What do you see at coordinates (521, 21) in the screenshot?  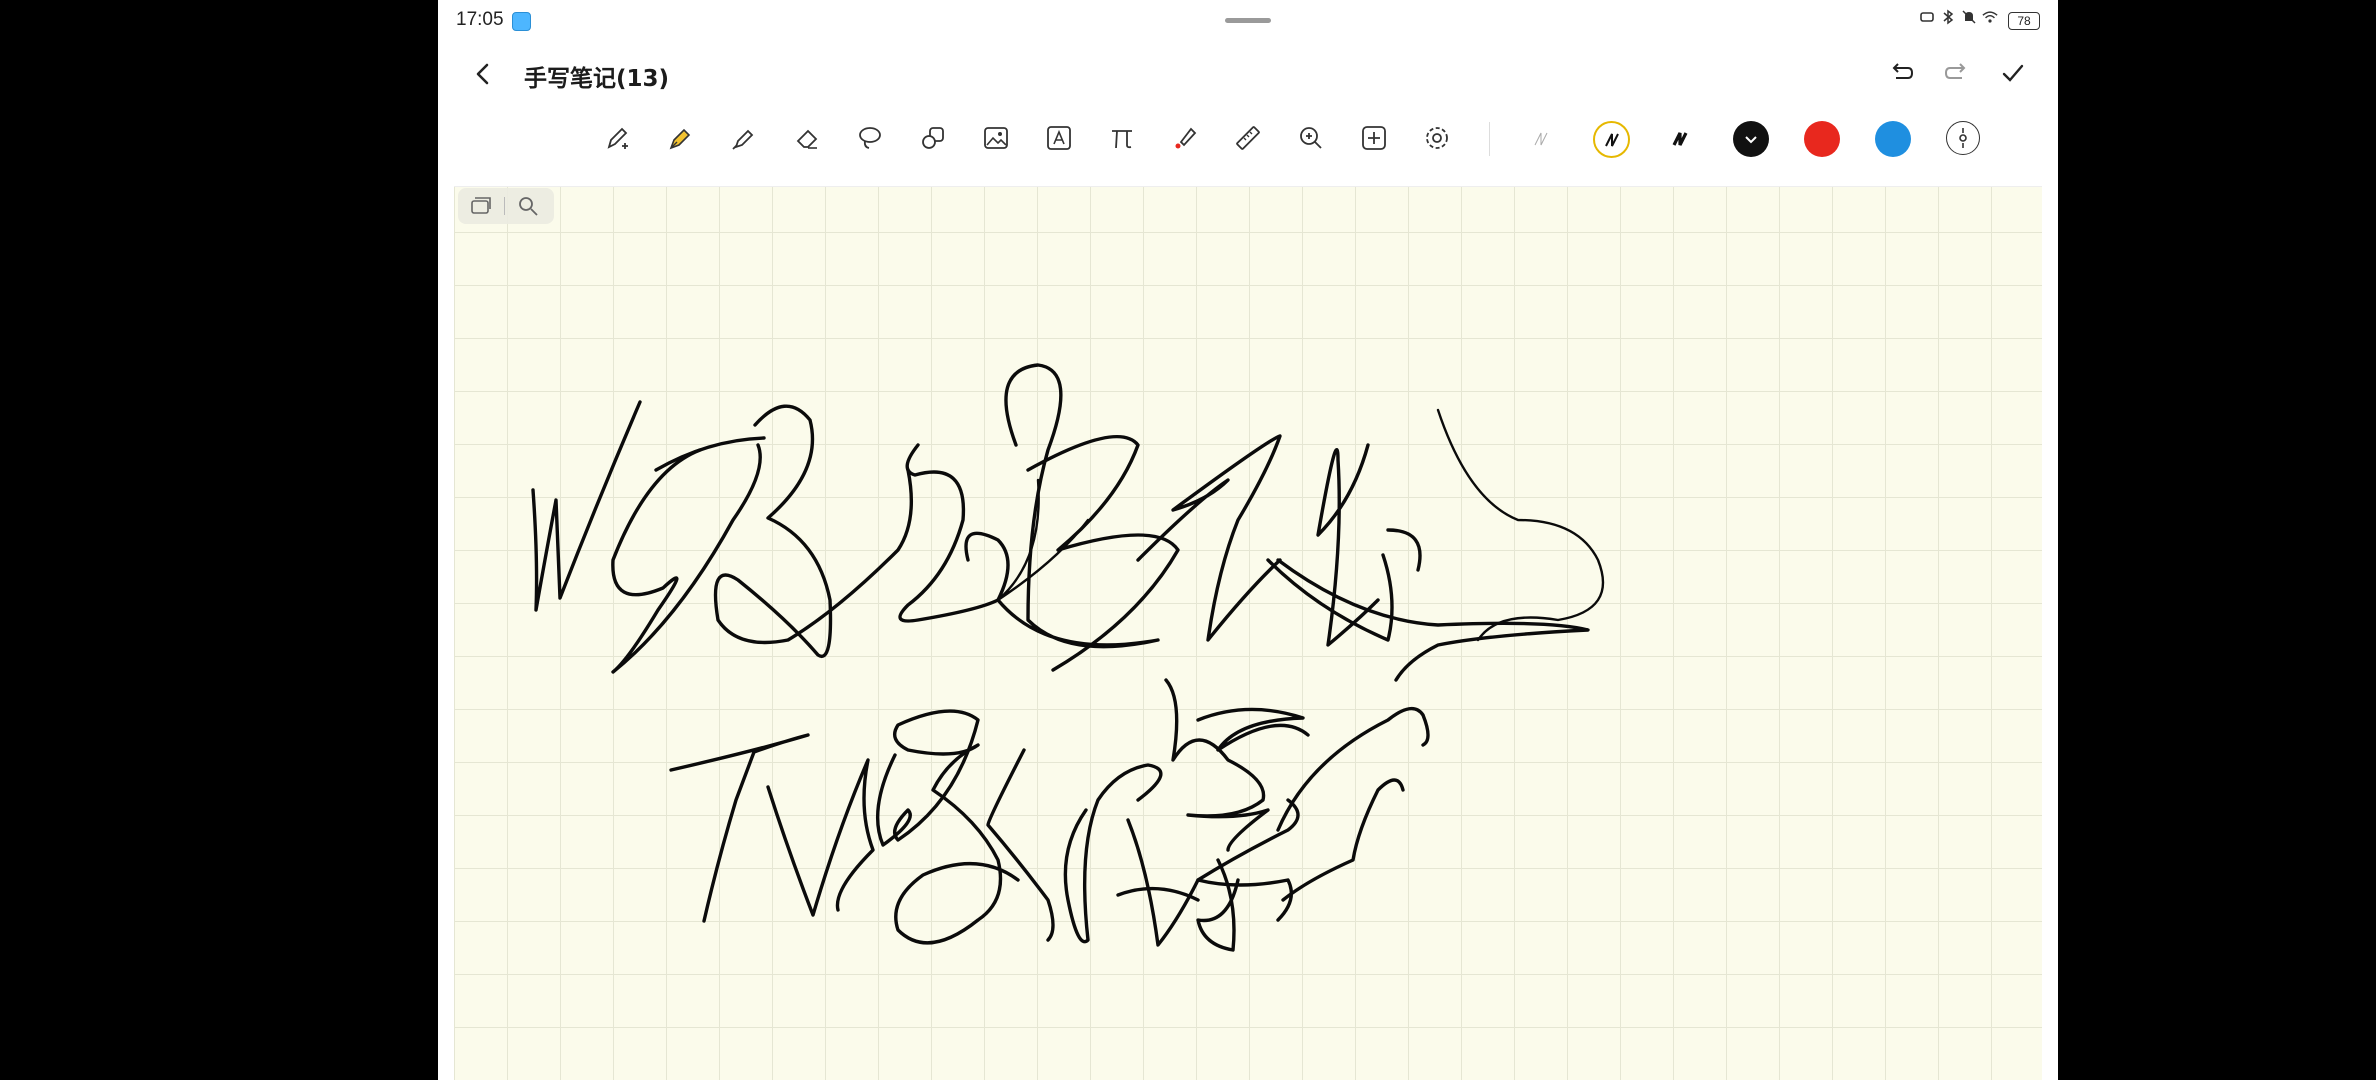 I see `gallery-notification-icon` at bounding box center [521, 21].